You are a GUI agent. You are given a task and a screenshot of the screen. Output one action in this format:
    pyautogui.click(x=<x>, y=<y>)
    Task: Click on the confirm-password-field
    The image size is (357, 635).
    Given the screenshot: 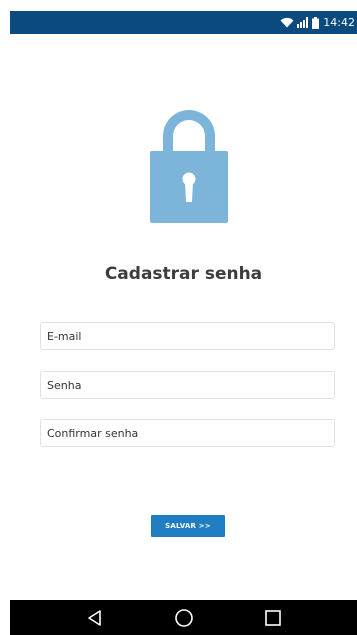 What is the action you would take?
    pyautogui.click(x=187, y=433)
    